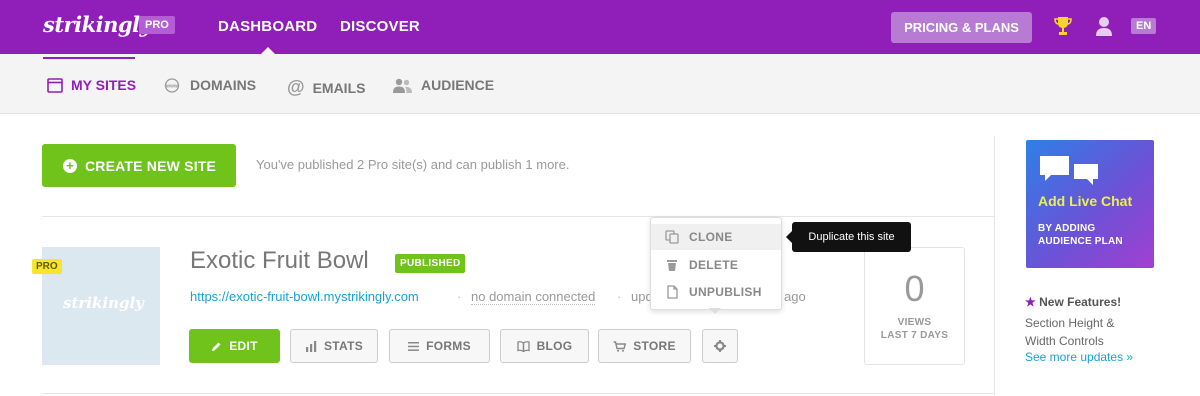 The height and width of the screenshot is (396, 1200). What do you see at coordinates (343, 346) in the screenshot?
I see `stats-label: STATS` at bounding box center [343, 346].